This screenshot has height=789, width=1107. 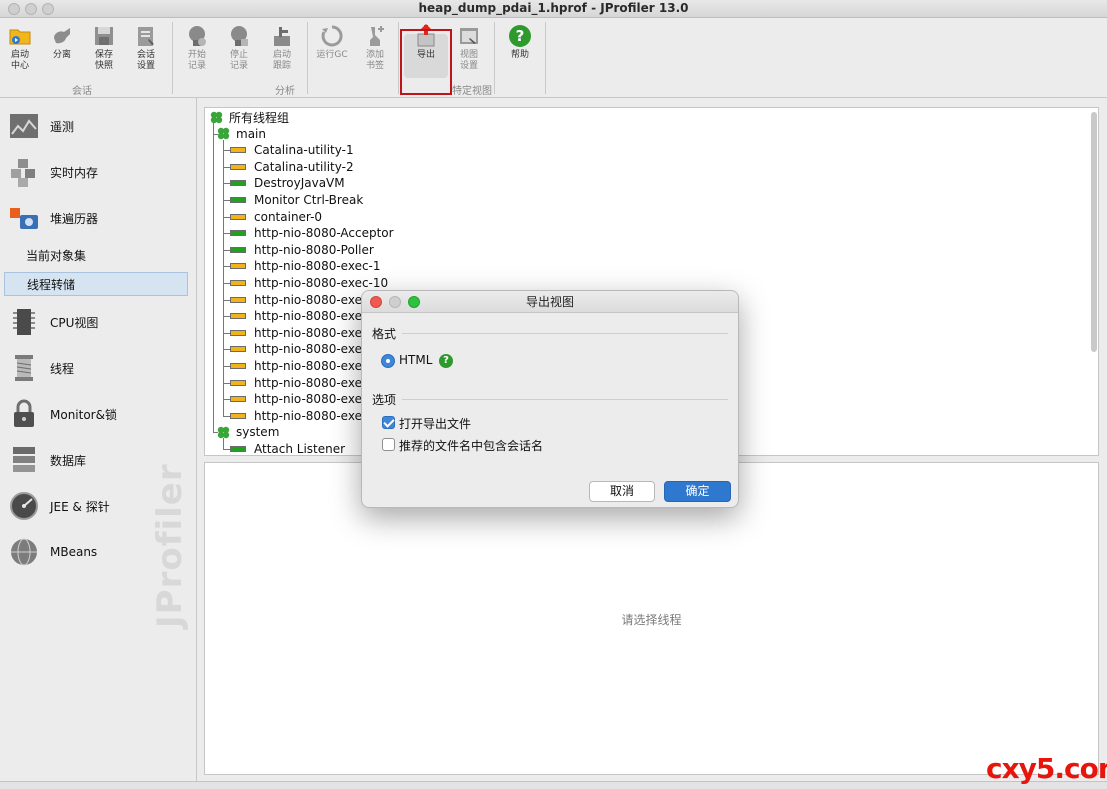 What do you see at coordinates (239, 54) in the screenshot?
I see `stop-recording-button: 停止 记录` at bounding box center [239, 54].